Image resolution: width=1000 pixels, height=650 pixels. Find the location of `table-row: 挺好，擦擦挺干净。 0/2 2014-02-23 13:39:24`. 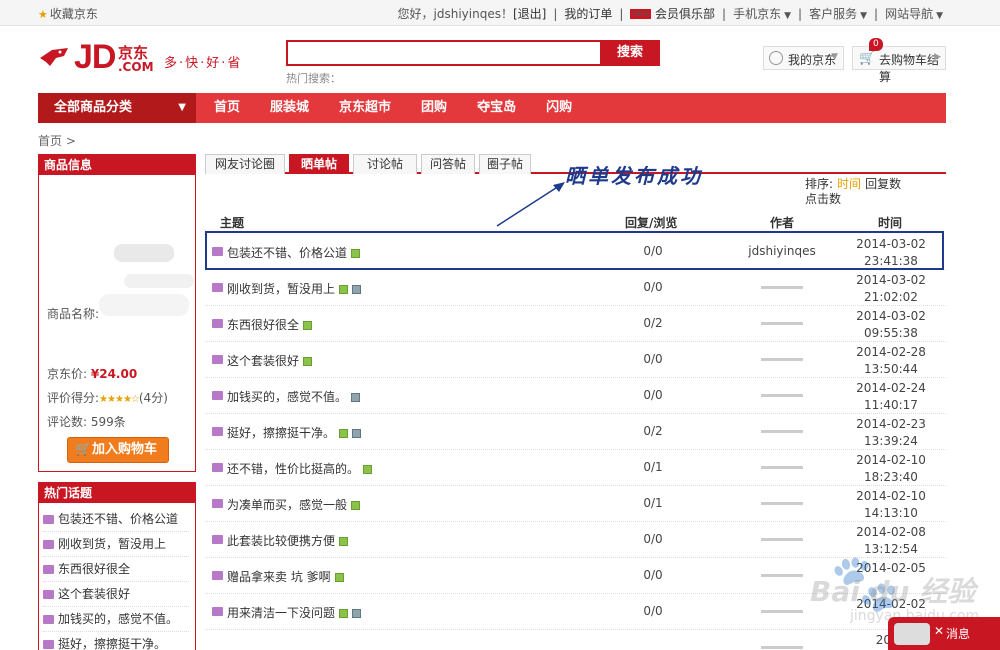

table-row: 挺好，擦擦挺干净。 0/2 2014-02-23 13:39:24 is located at coordinates (575, 432).